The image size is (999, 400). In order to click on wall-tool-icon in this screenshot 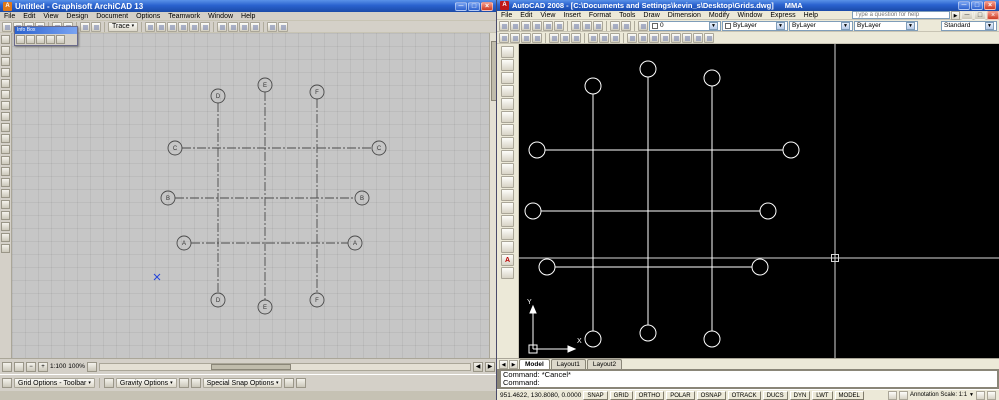, I will do `click(150, 26)`.